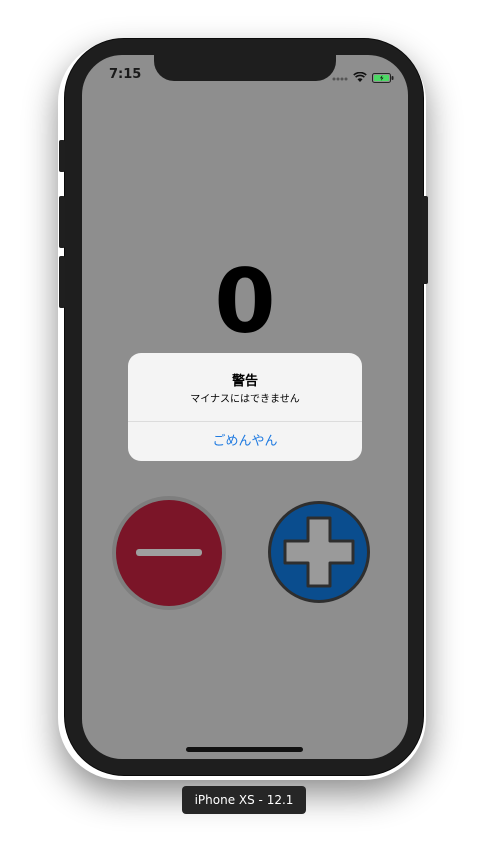 Image resolution: width=488 pixels, height=850 pixels. What do you see at coordinates (245, 68) in the screenshot?
I see `notch` at bounding box center [245, 68].